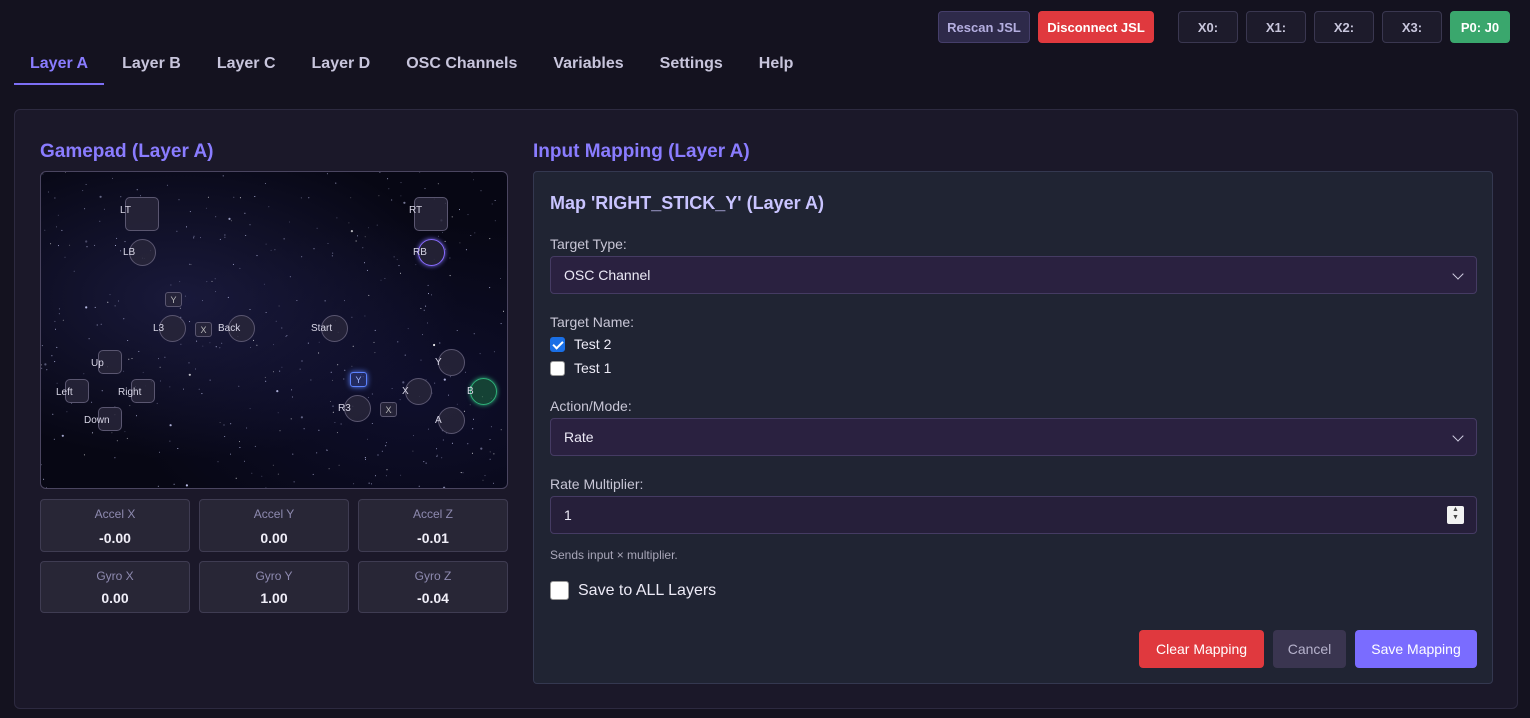  What do you see at coordinates (59, 66) in the screenshot?
I see `tab-layer-a: Layer A` at bounding box center [59, 66].